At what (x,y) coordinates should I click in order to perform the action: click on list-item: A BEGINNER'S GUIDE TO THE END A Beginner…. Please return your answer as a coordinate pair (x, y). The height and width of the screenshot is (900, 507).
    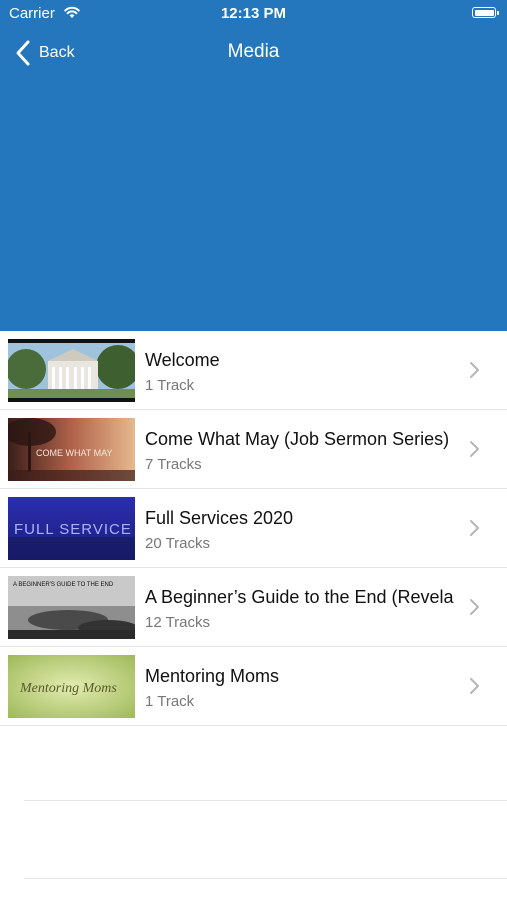
    Looking at the image, I should click on (253, 607).